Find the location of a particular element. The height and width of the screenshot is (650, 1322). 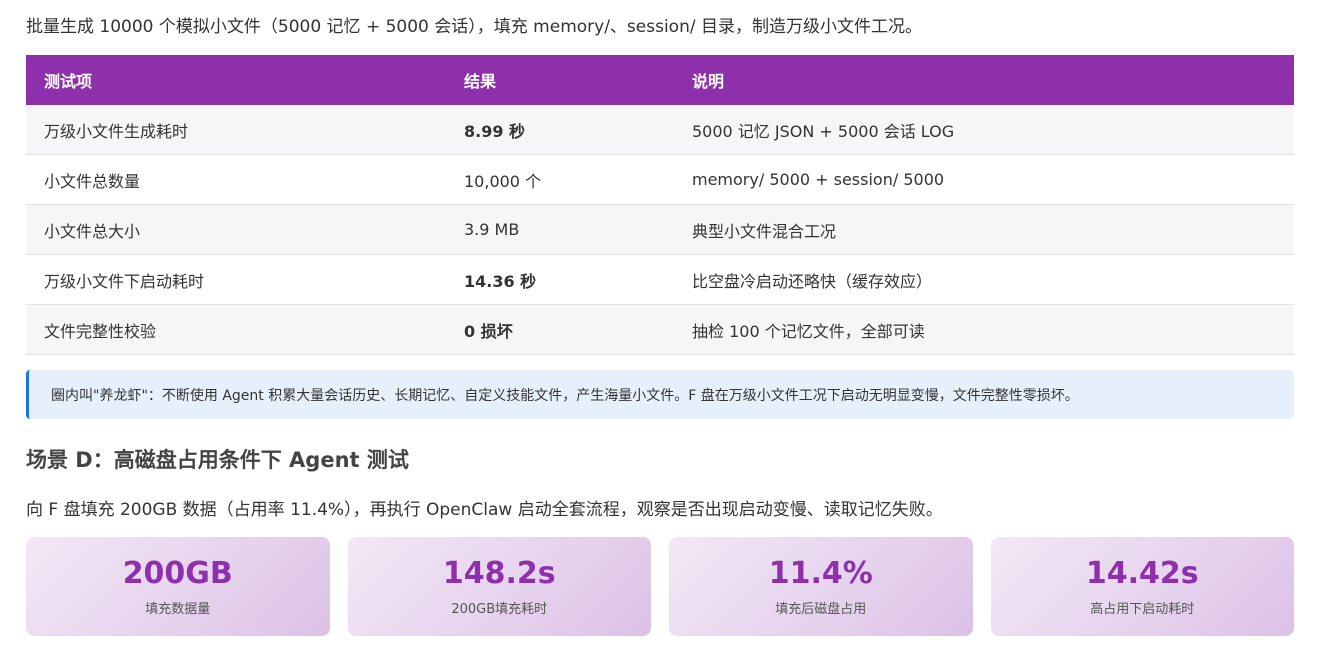

row-item: 万级小文件下启动耗时 is located at coordinates (236, 279).